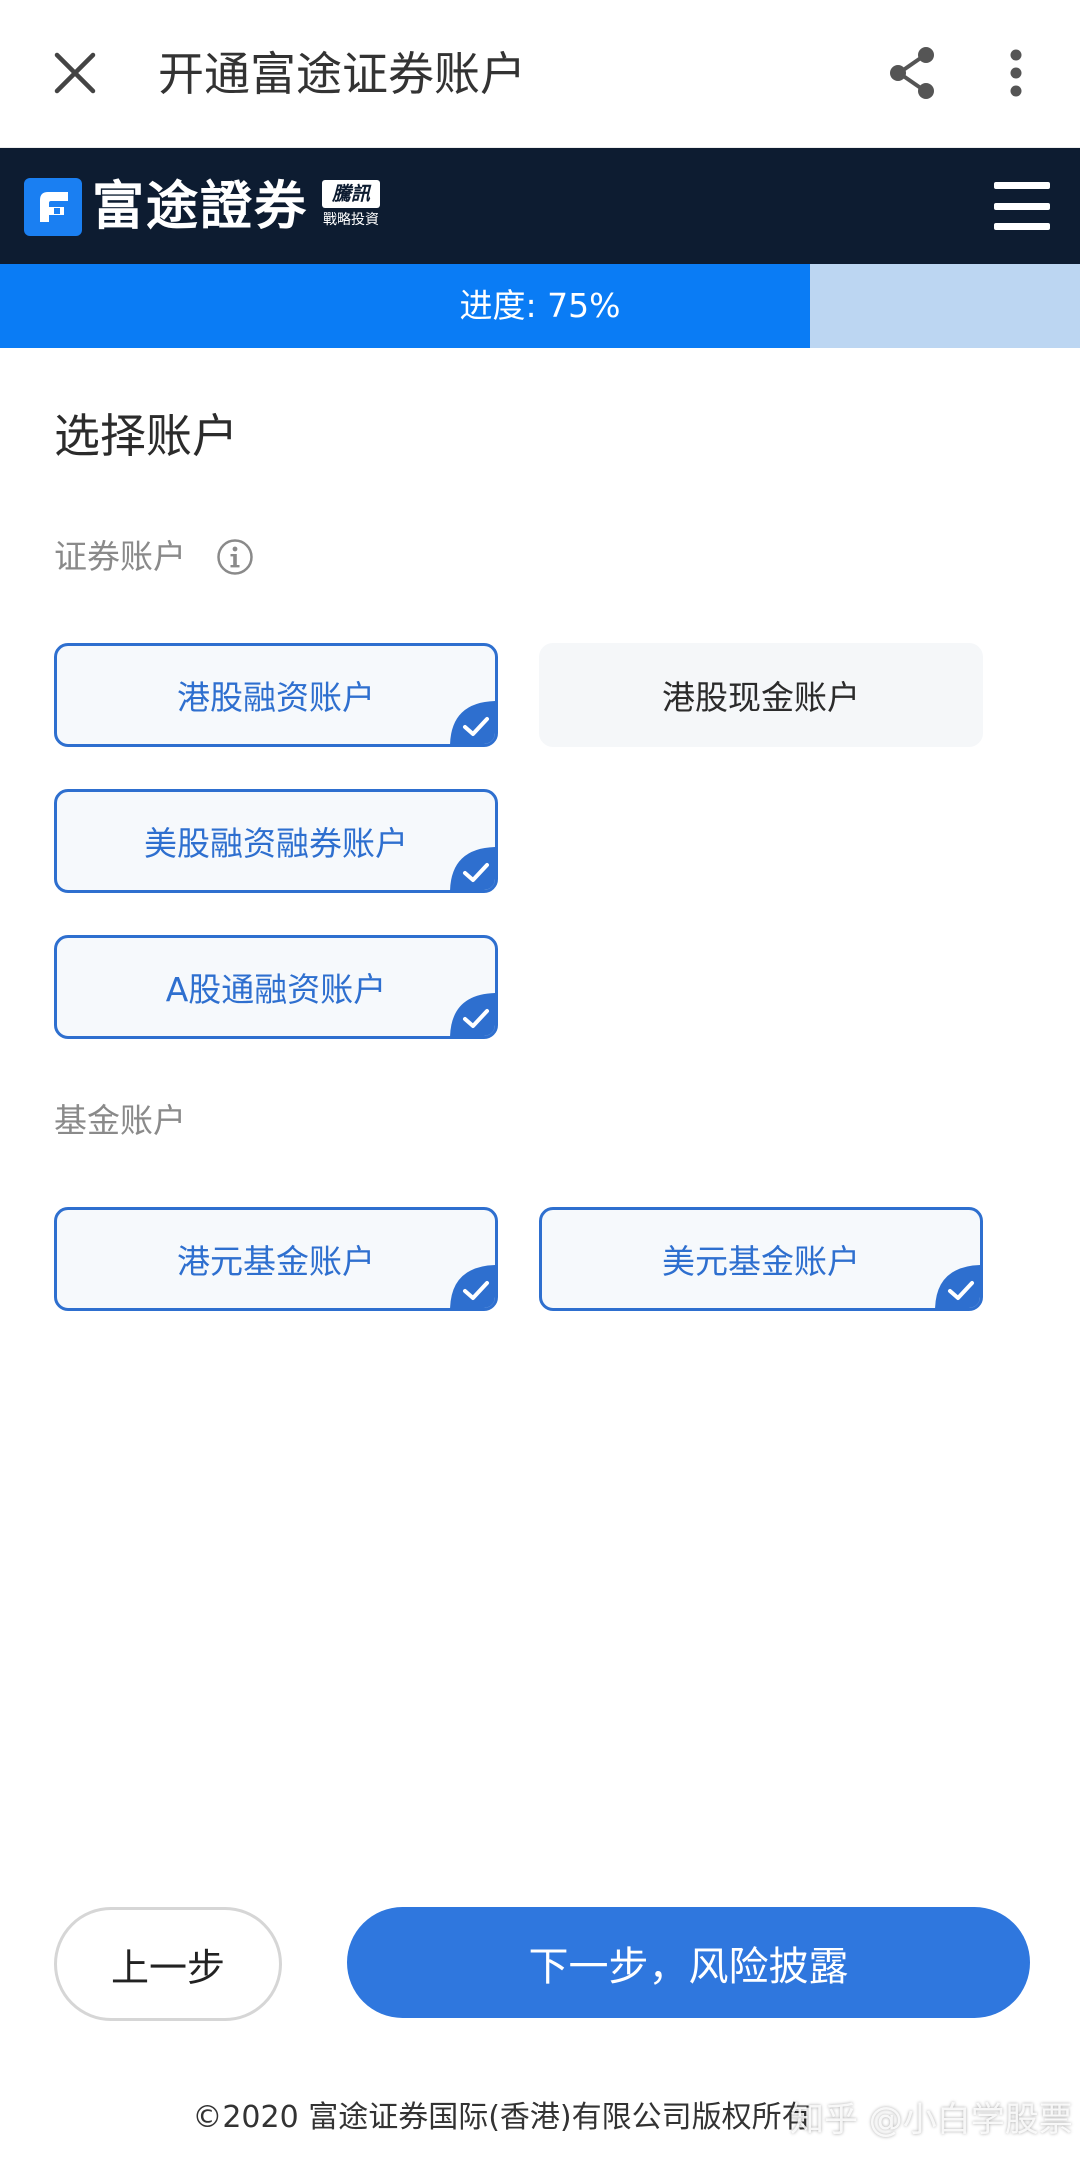 The width and height of the screenshot is (1080, 2173). Describe the element at coordinates (168, 1964) in the screenshot. I see `previous-step-button: 上一步` at that location.